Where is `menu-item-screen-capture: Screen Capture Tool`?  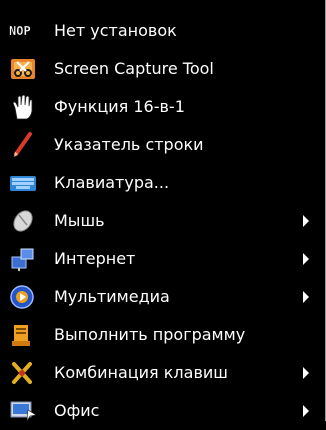
menu-item-screen-capture: Screen Capture Tool is located at coordinates (162, 69).